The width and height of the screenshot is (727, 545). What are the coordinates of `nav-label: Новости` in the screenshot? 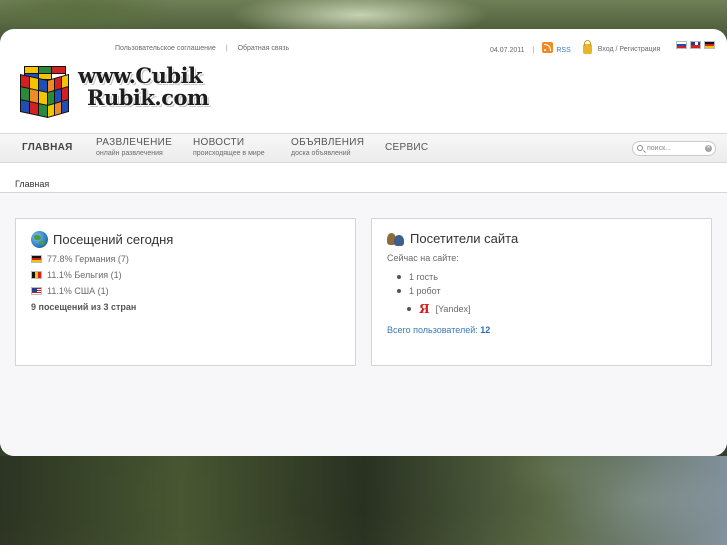 It's located at (219, 142).